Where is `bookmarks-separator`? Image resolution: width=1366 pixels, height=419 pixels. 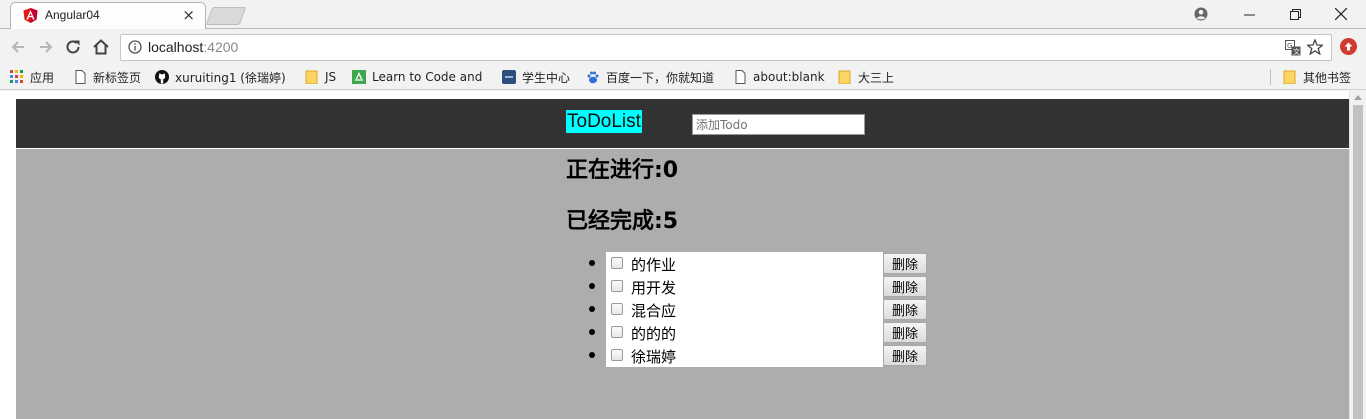 bookmarks-separator is located at coordinates (1270, 77).